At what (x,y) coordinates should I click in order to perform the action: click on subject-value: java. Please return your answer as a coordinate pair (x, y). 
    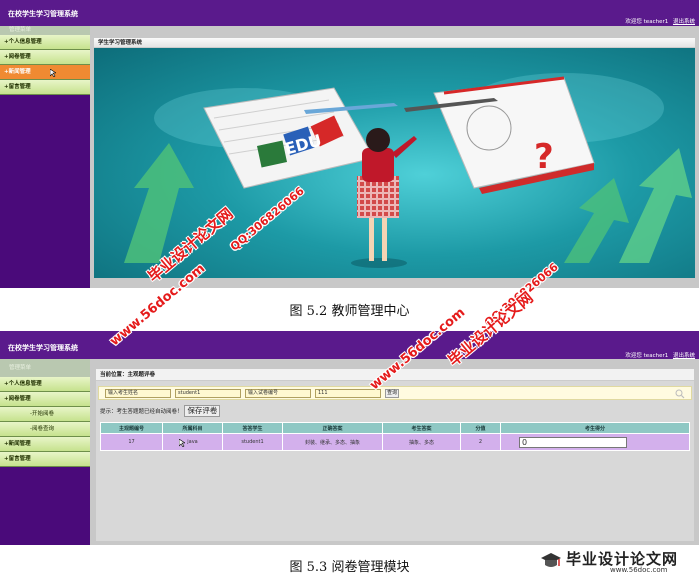
    Looking at the image, I should click on (192, 442).